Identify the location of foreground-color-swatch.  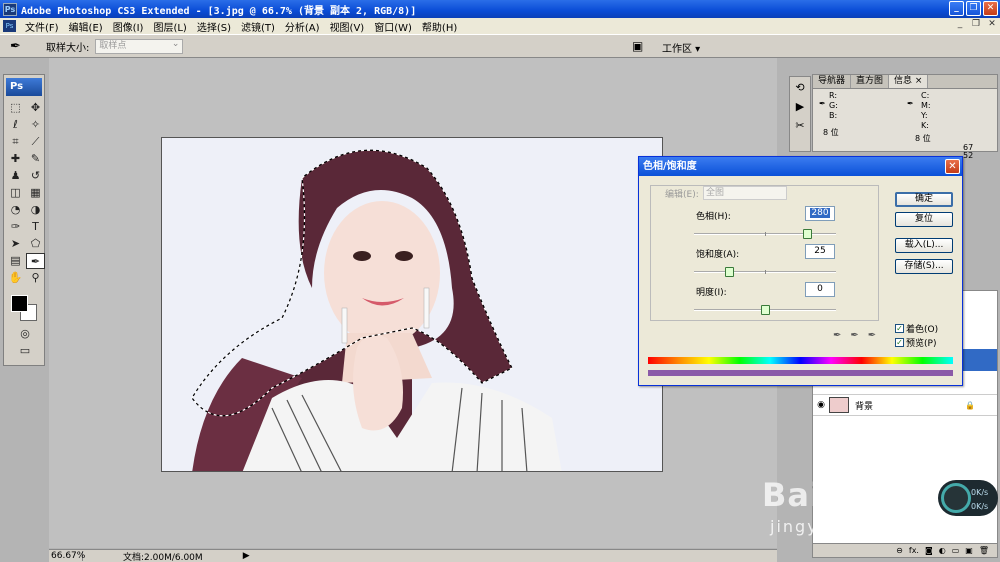
(19, 303).